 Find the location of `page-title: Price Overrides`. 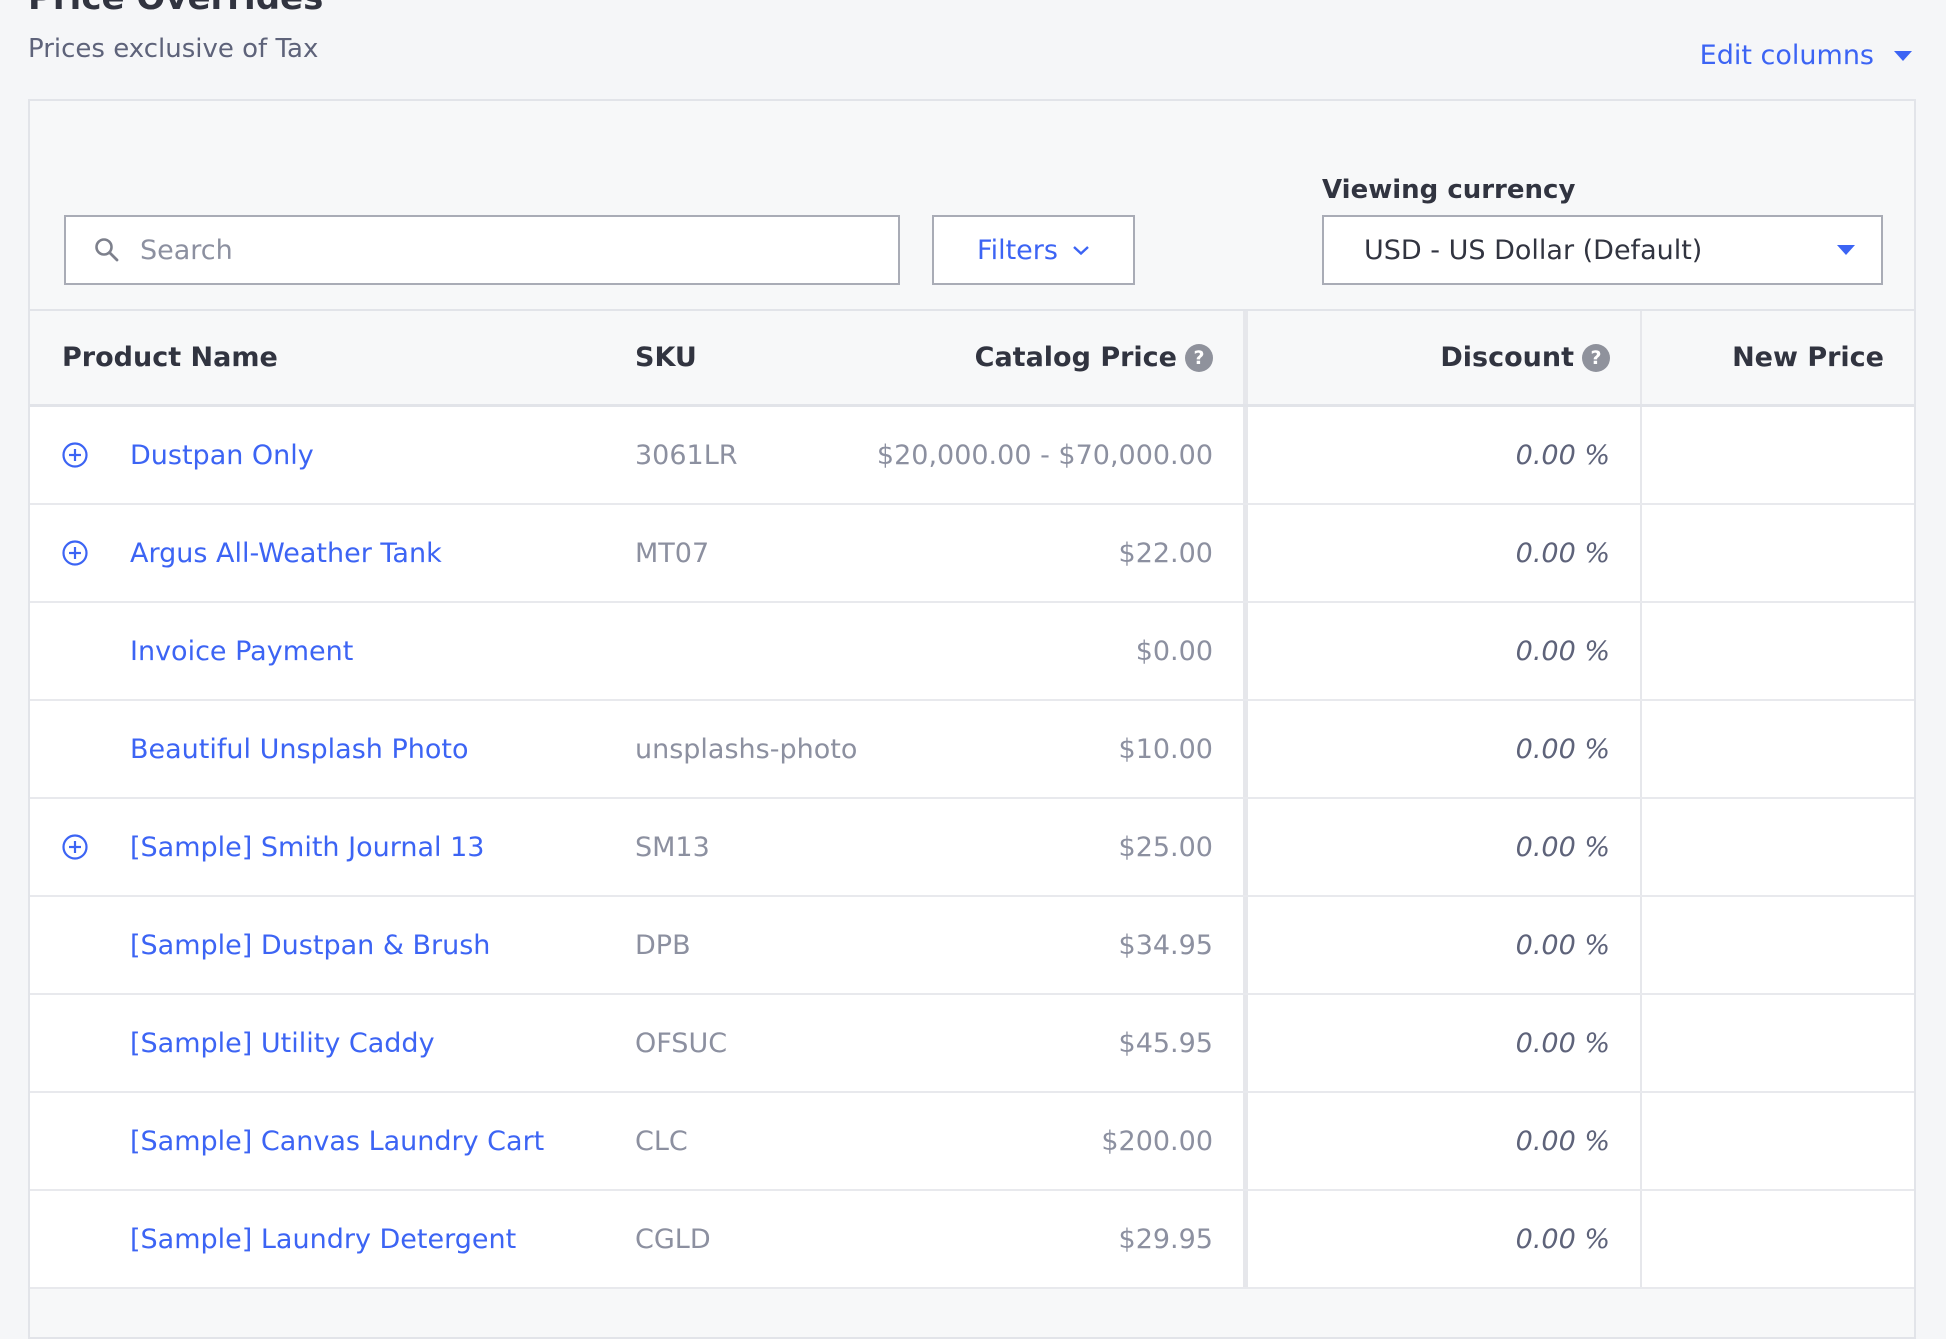

page-title: Price Overrides is located at coordinates (175, 9).